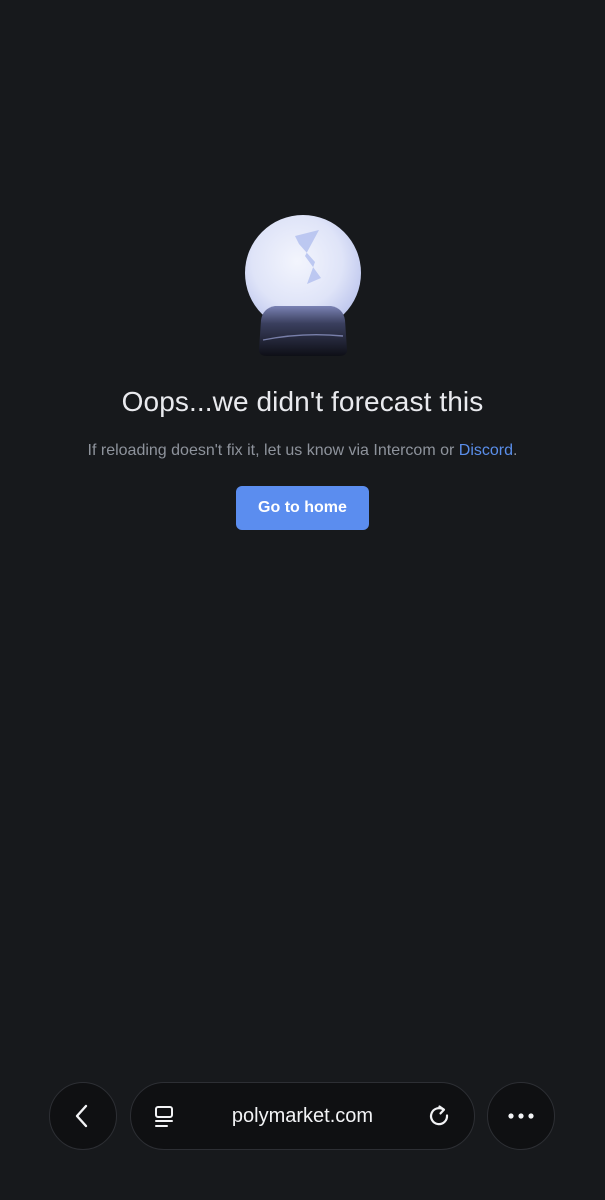  I want to click on browser-toolbar: polymarket.com, so click(302, 1117).